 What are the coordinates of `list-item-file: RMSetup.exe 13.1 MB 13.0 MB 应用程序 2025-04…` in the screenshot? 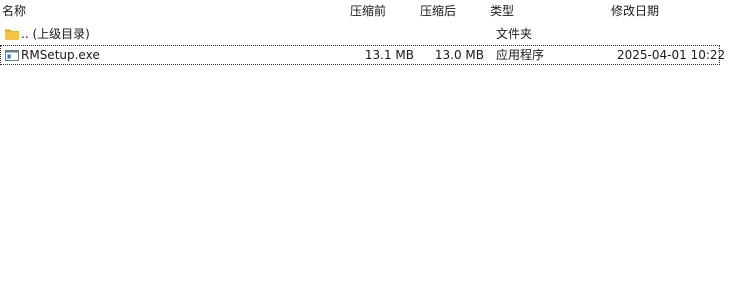 It's located at (362, 55).